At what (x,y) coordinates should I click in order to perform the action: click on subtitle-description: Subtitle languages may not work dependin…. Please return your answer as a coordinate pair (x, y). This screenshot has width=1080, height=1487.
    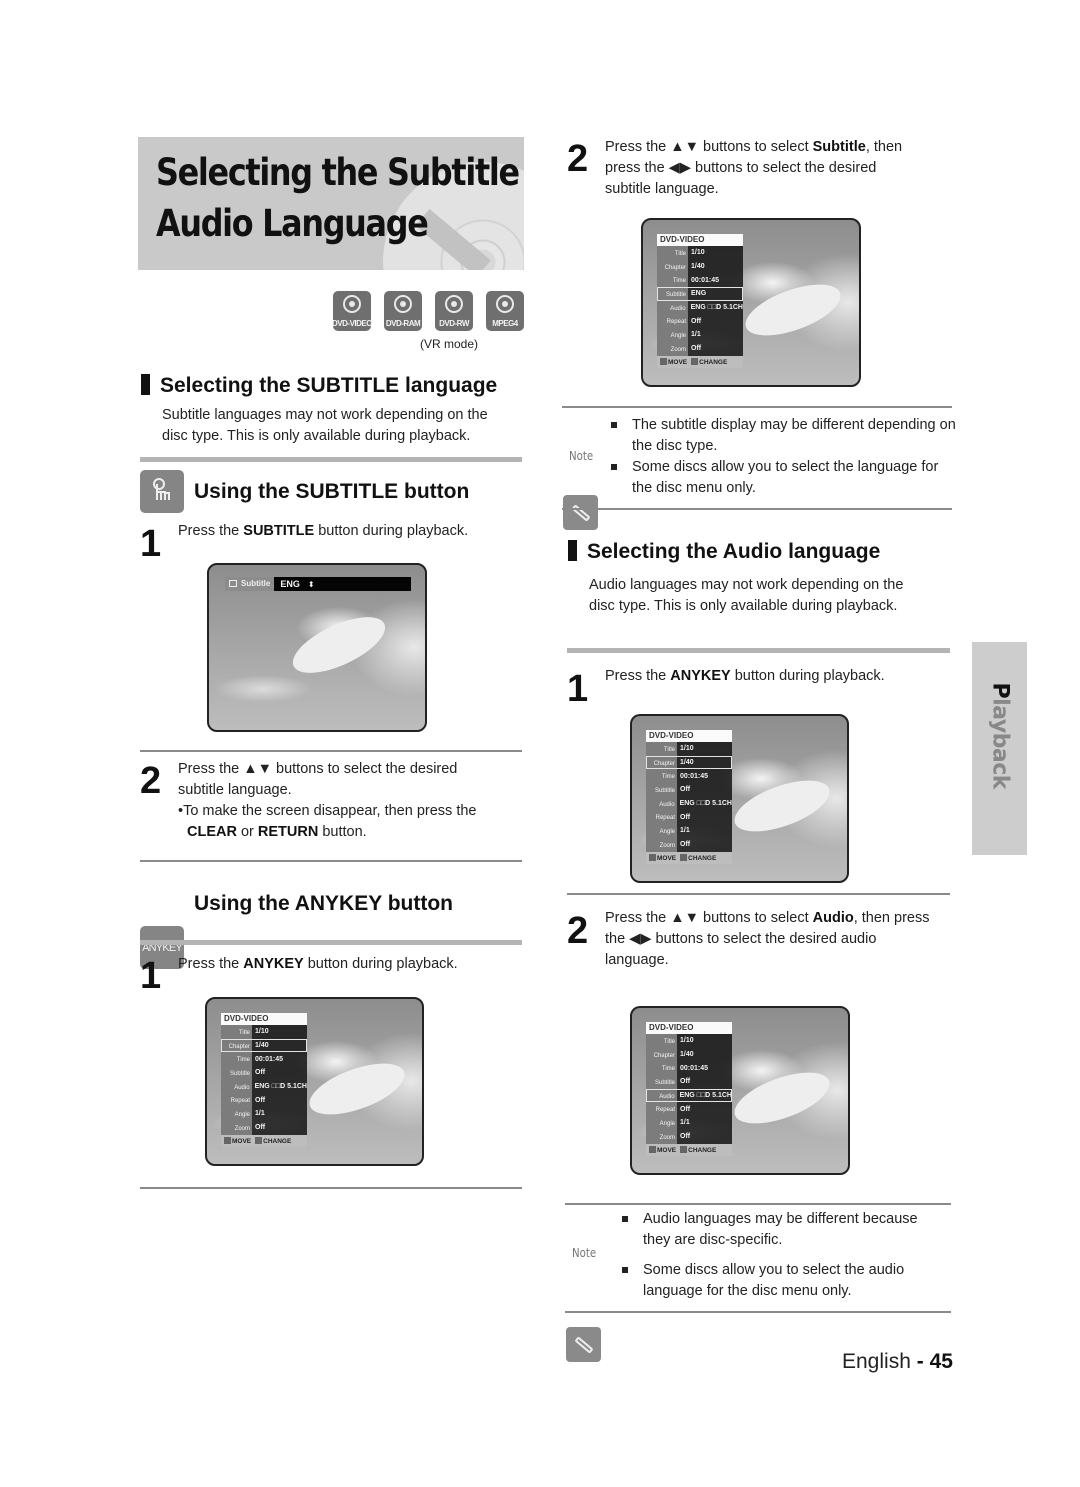
    Looking at the image, I should click on (325, 426).